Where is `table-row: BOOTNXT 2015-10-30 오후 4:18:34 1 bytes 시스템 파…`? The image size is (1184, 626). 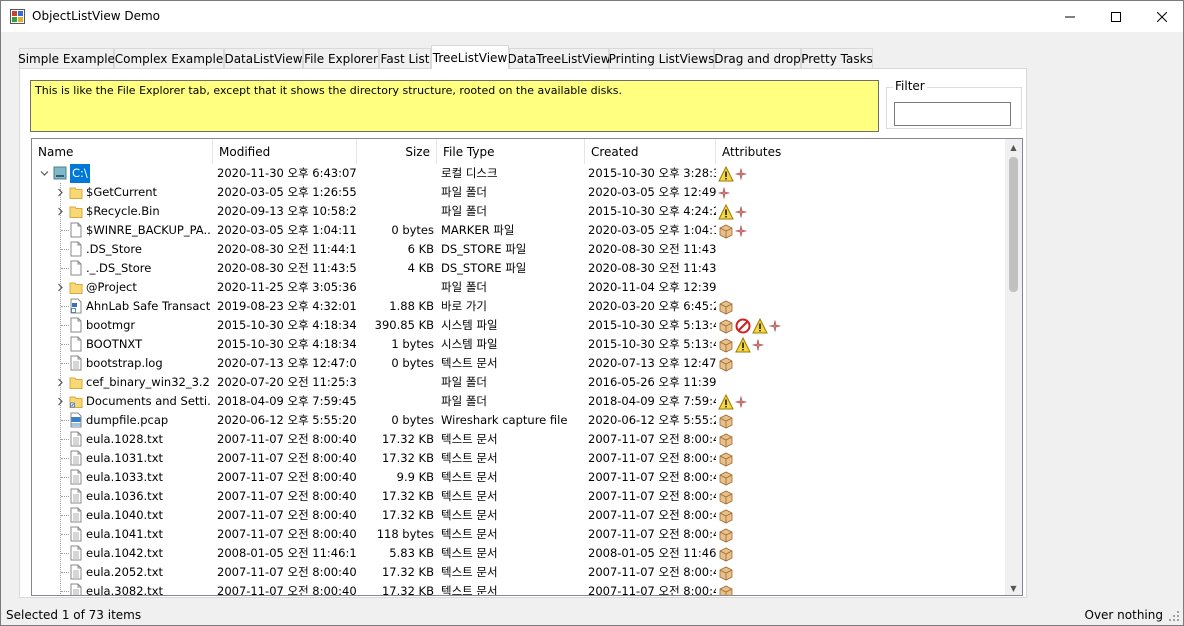 table-row: BOOTNXT 2015-10-30 오후 4:18:34 1 bytes 시스템 파… is located at coordinates (517, 344).